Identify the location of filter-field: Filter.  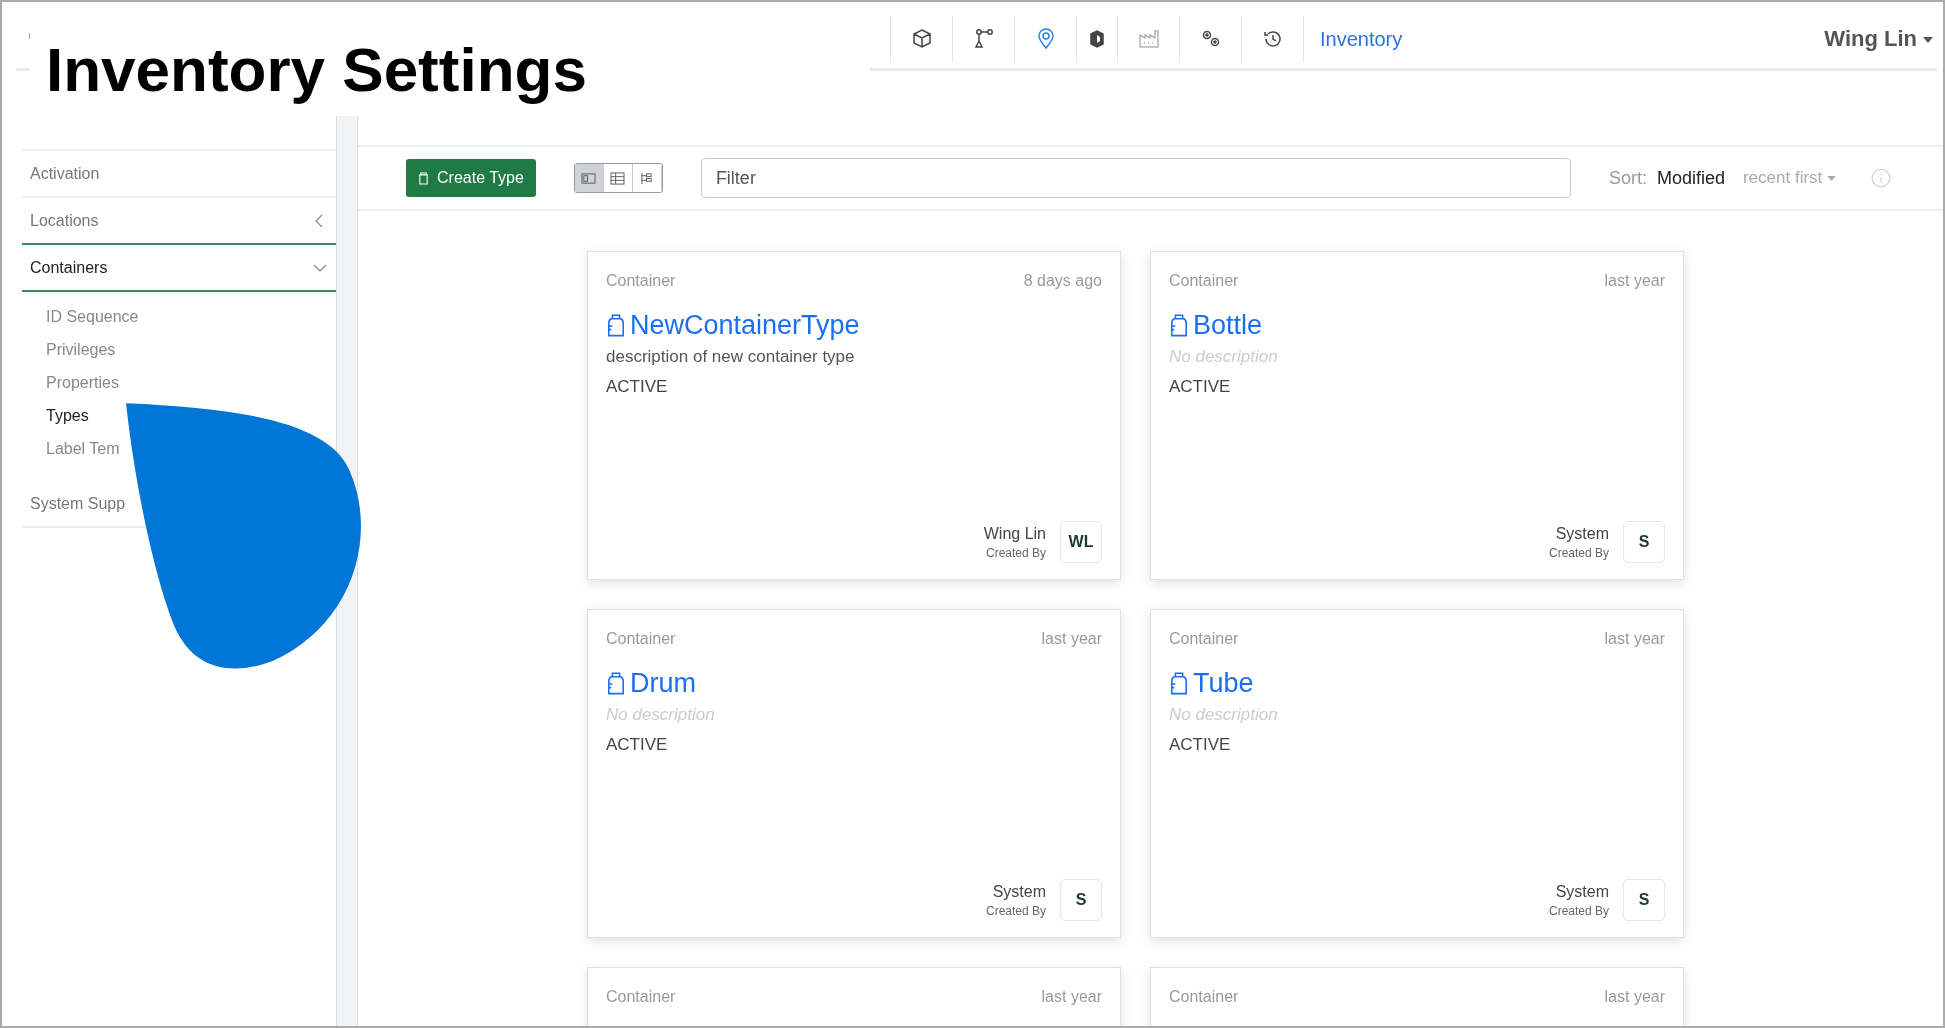
(1135, 178).